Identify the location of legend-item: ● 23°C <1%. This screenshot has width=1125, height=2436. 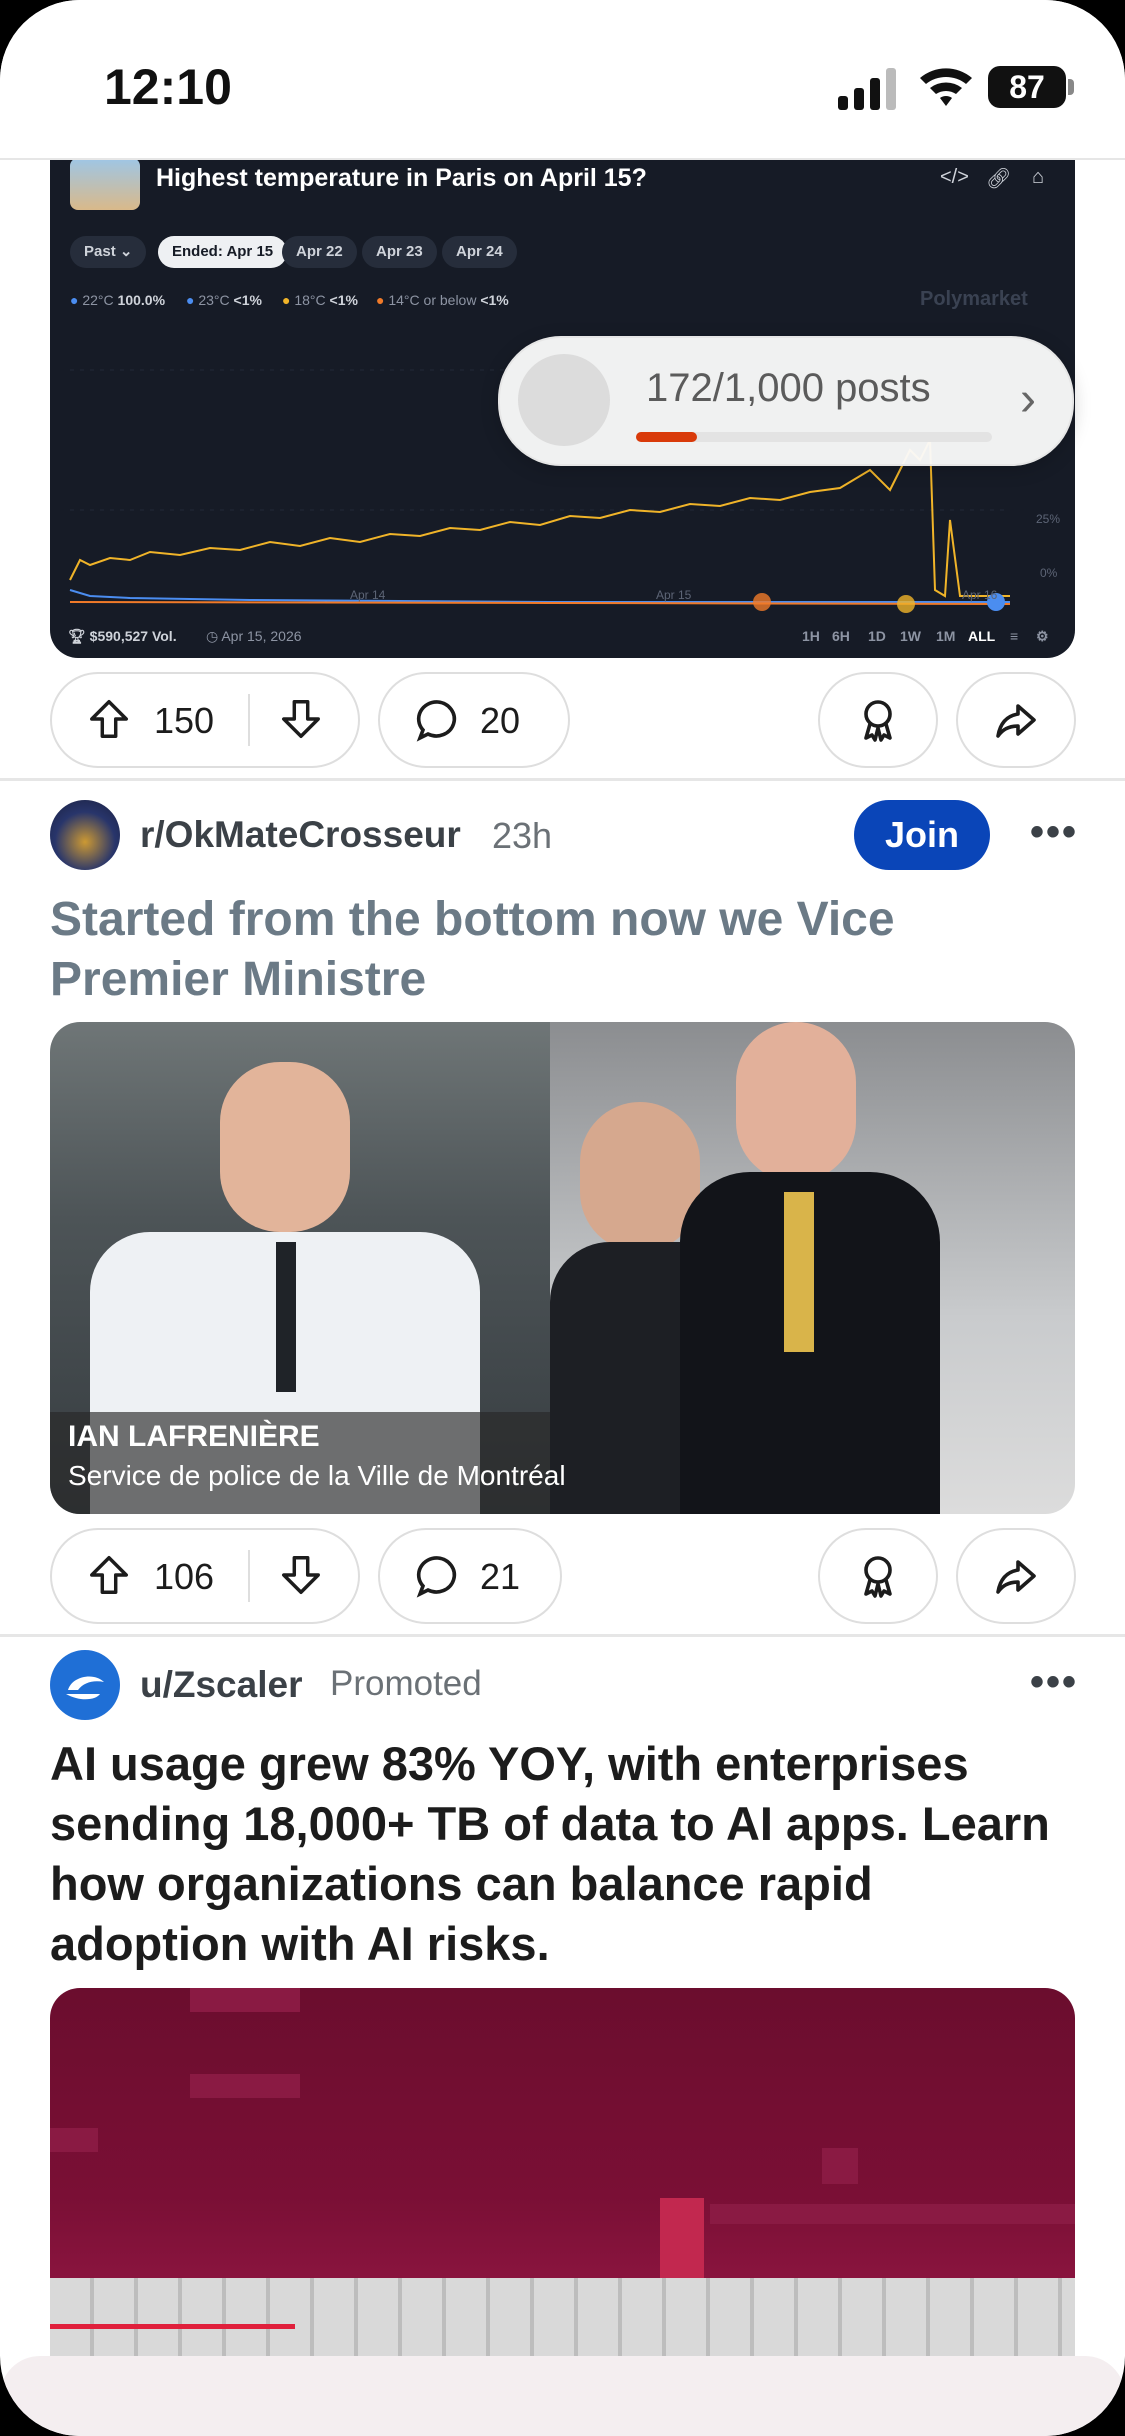
(224, 300).